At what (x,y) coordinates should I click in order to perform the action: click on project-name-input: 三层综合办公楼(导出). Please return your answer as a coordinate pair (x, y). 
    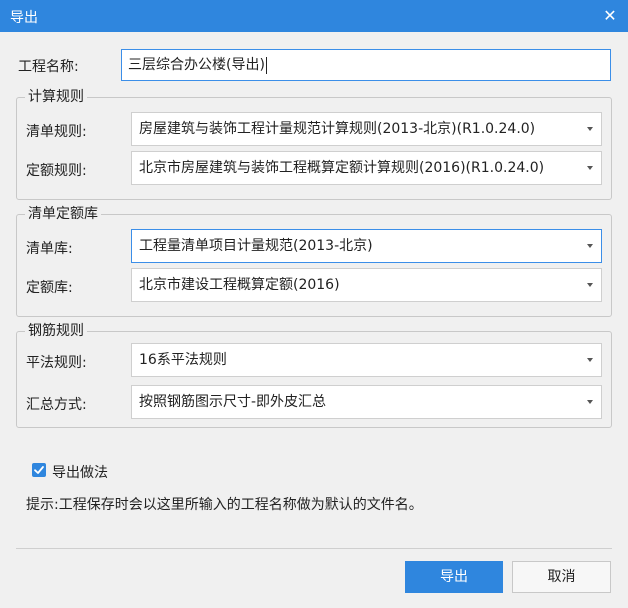
    Looking at the image, I should click on (366, 65).